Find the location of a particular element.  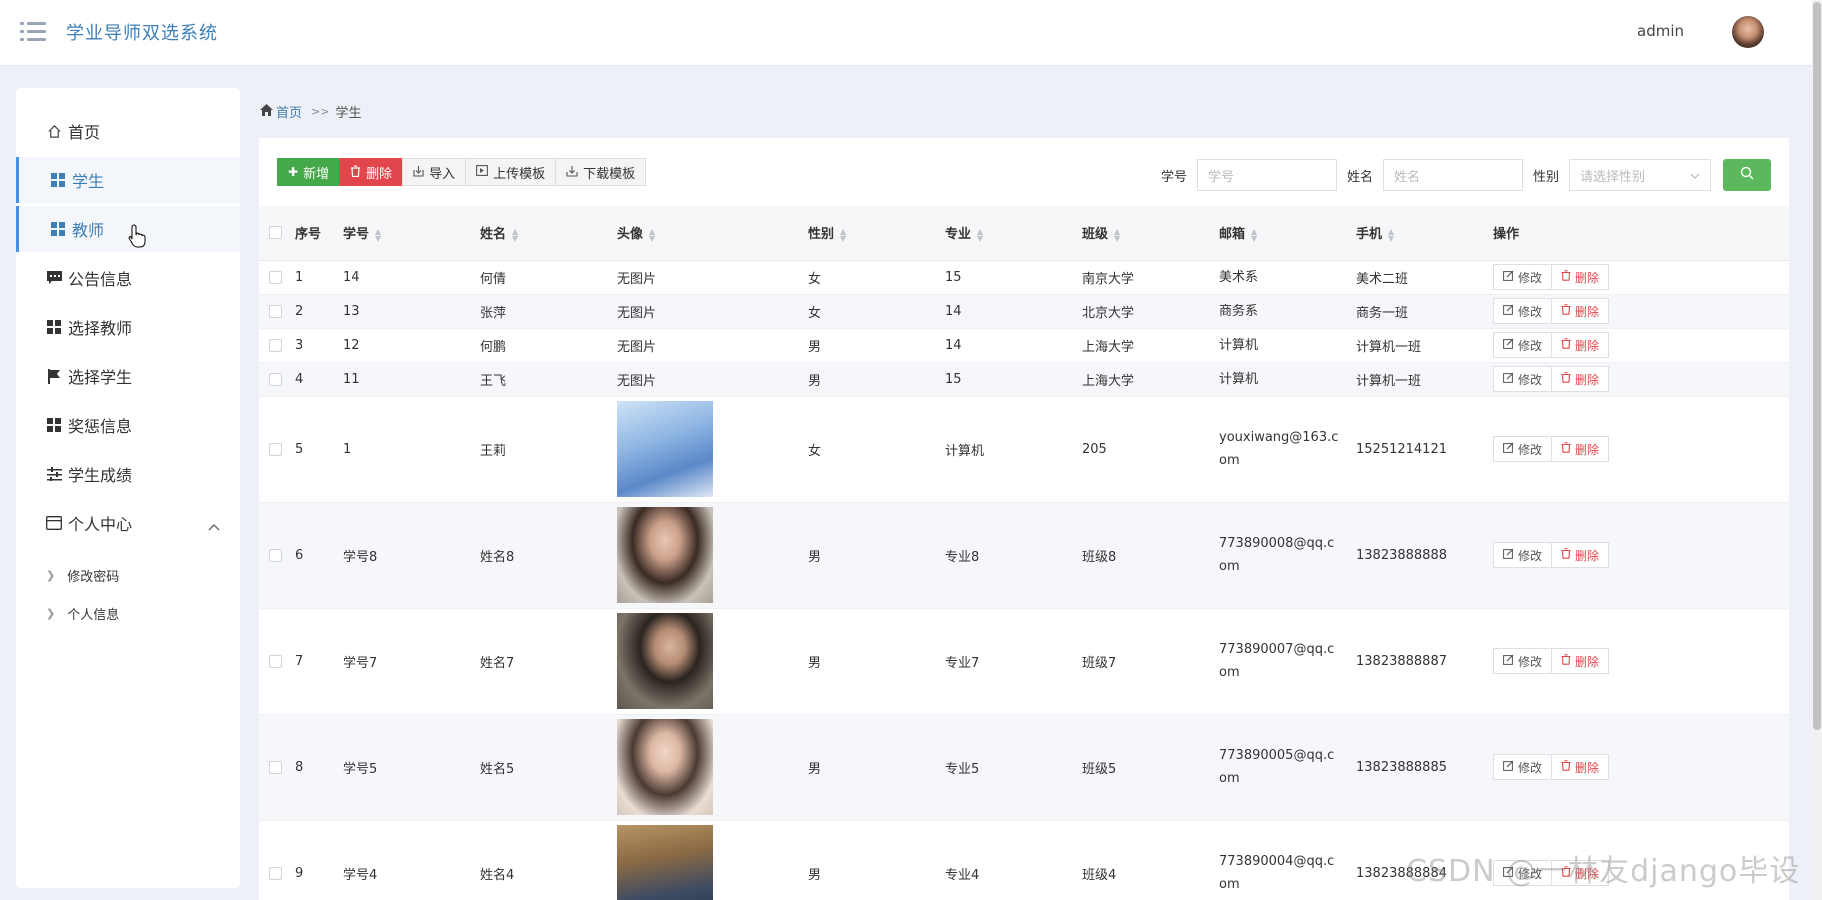

sidebar-subitem-personal-info: ❯ 个人信息 is located at coordinates (82, 613).